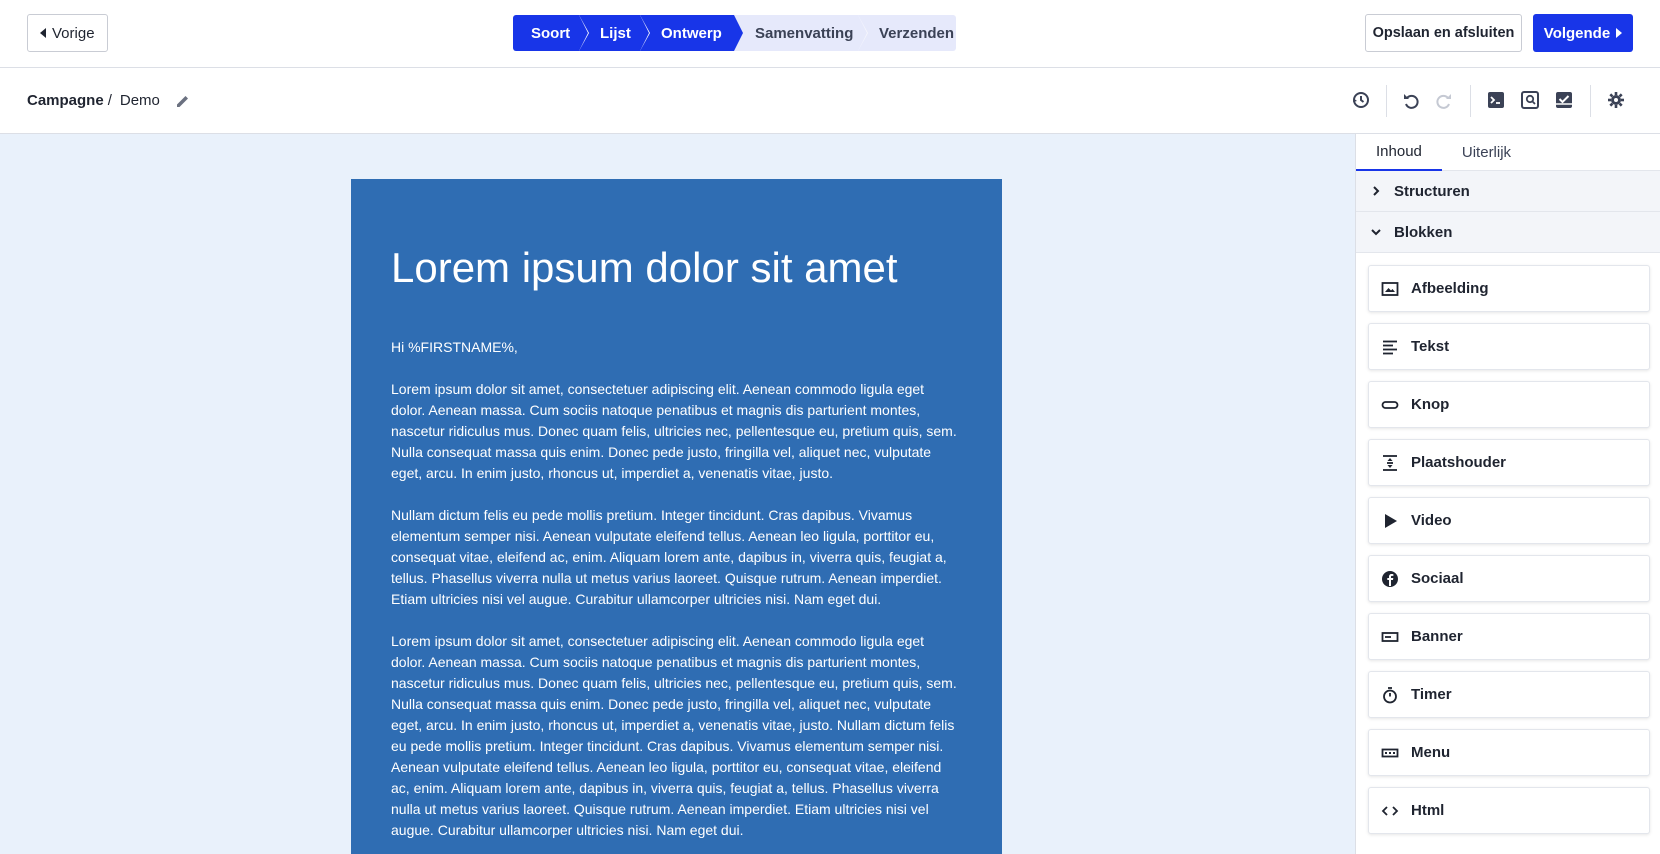 This screenshot has height=854, width=1660. Describe the element at coordinates (1509, 694) in the screenshot. I see `block-timer: Timer` at that location.